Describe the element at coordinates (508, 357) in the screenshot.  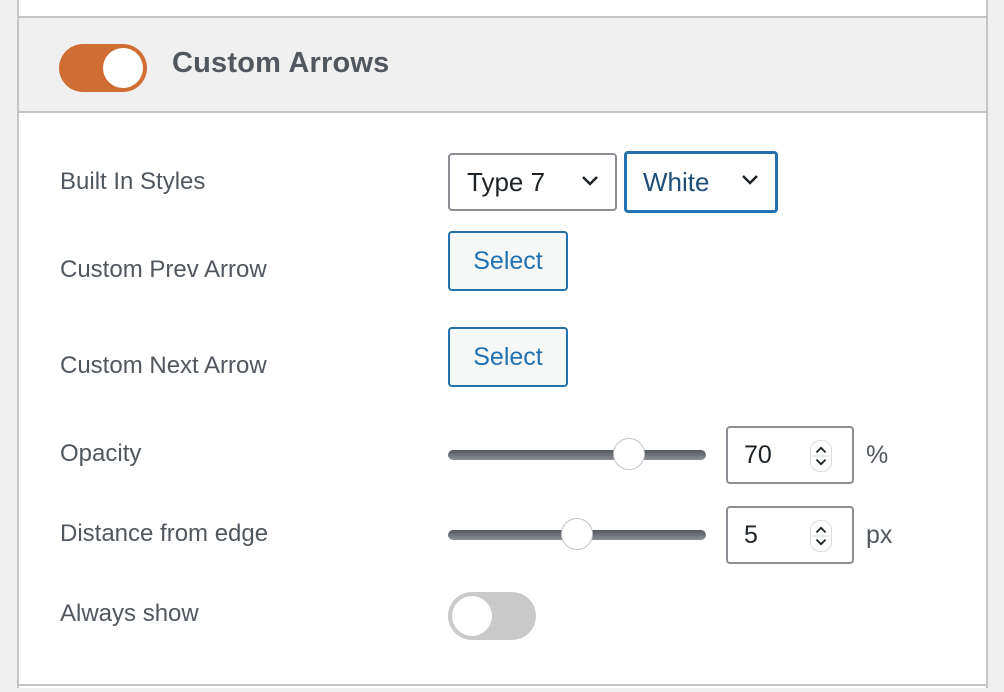
I see `select-next-arrow-button: Select` at that location.